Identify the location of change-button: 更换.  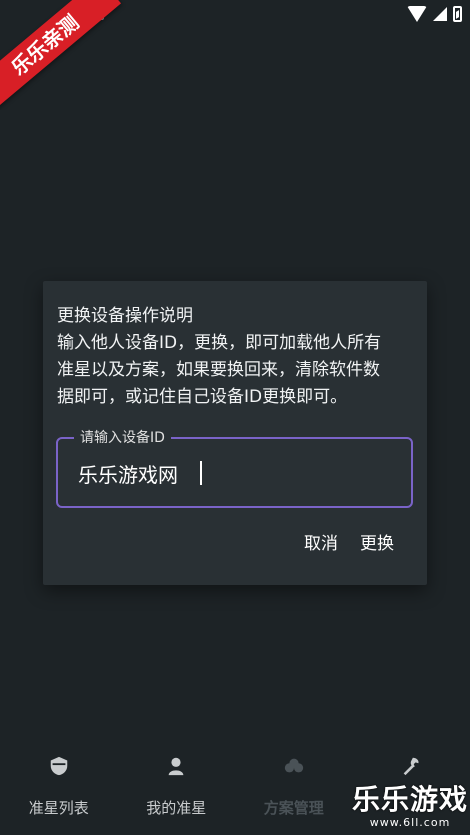
(377, 541).